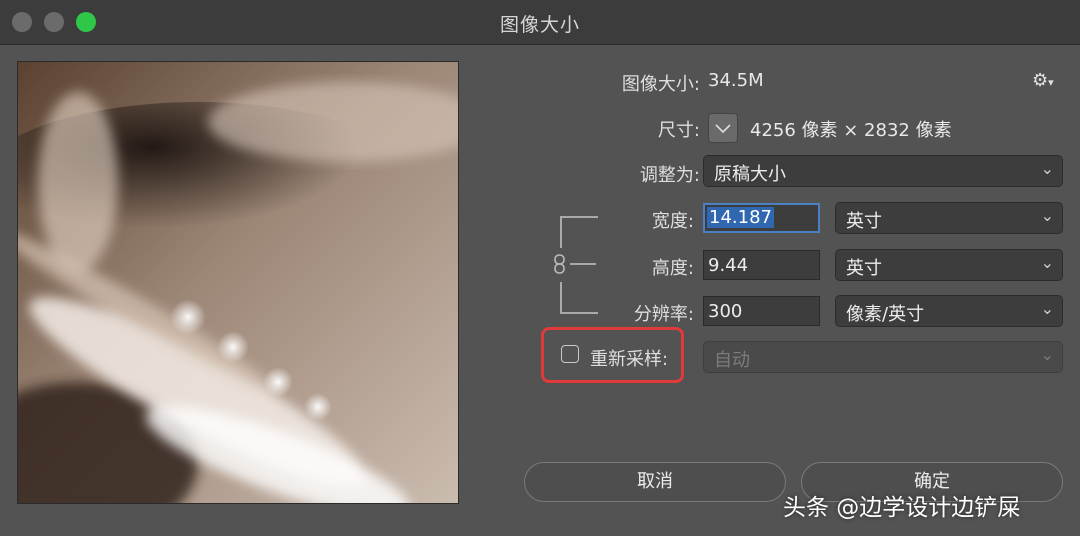  Describe the element at coordinates (663, 314) in the screenshot. I see `resolution-label: 分辨率:` at that location.